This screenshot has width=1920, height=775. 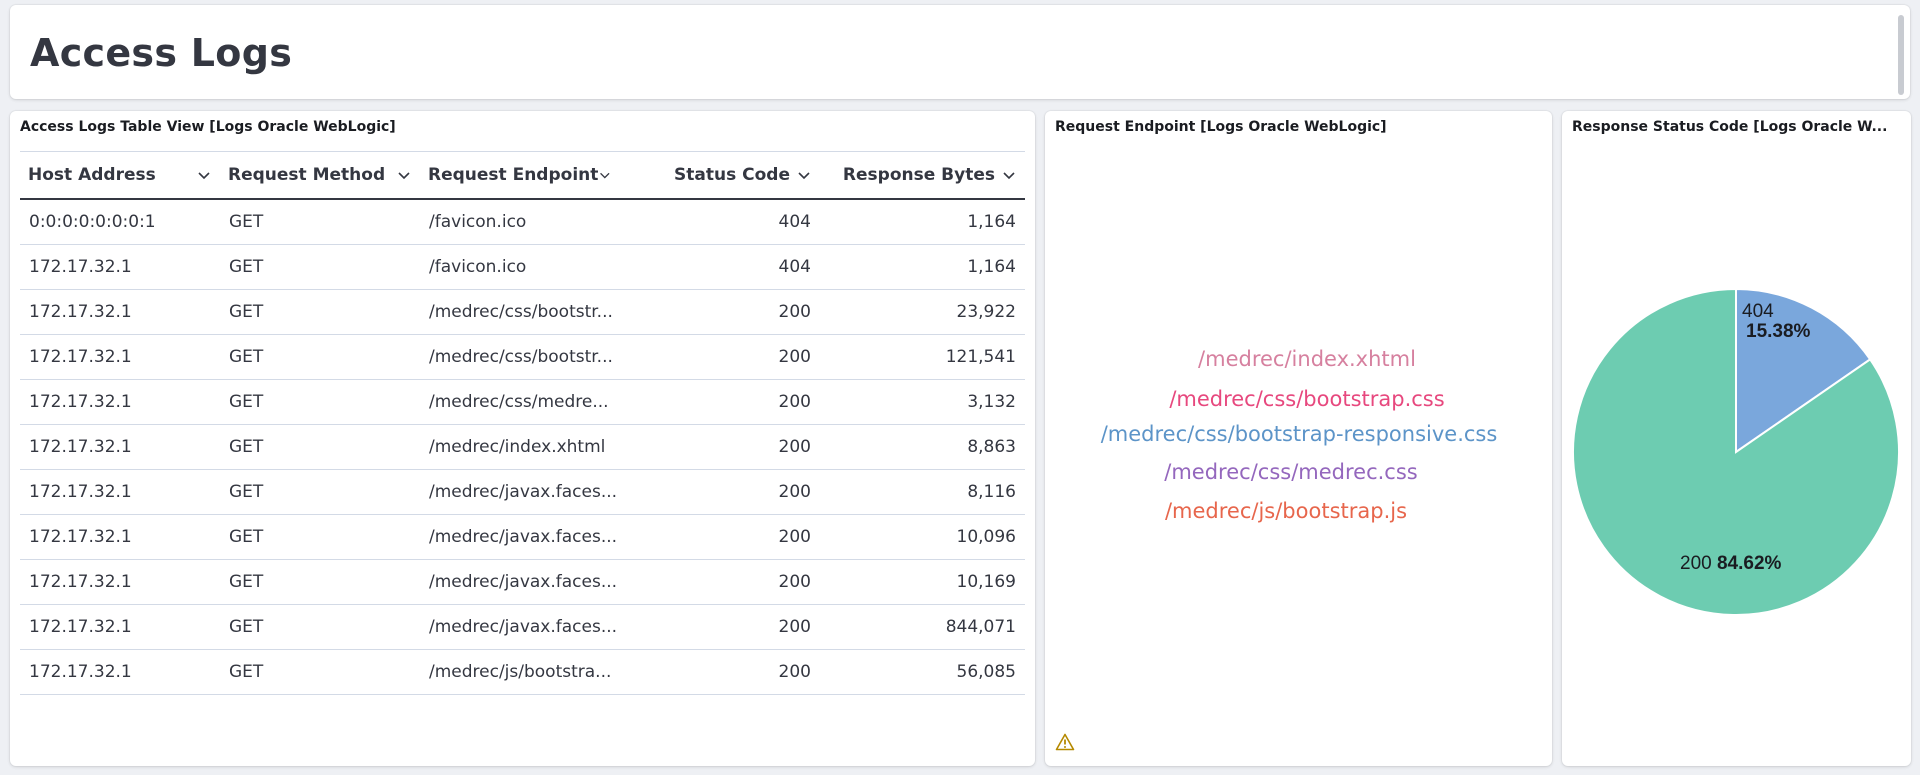 What do you see at coordinates (1290, 472) in the screenshot?
I see `tag-cloud-word: /medrec/css/medrec.css` at bounding box center [1290, 472].